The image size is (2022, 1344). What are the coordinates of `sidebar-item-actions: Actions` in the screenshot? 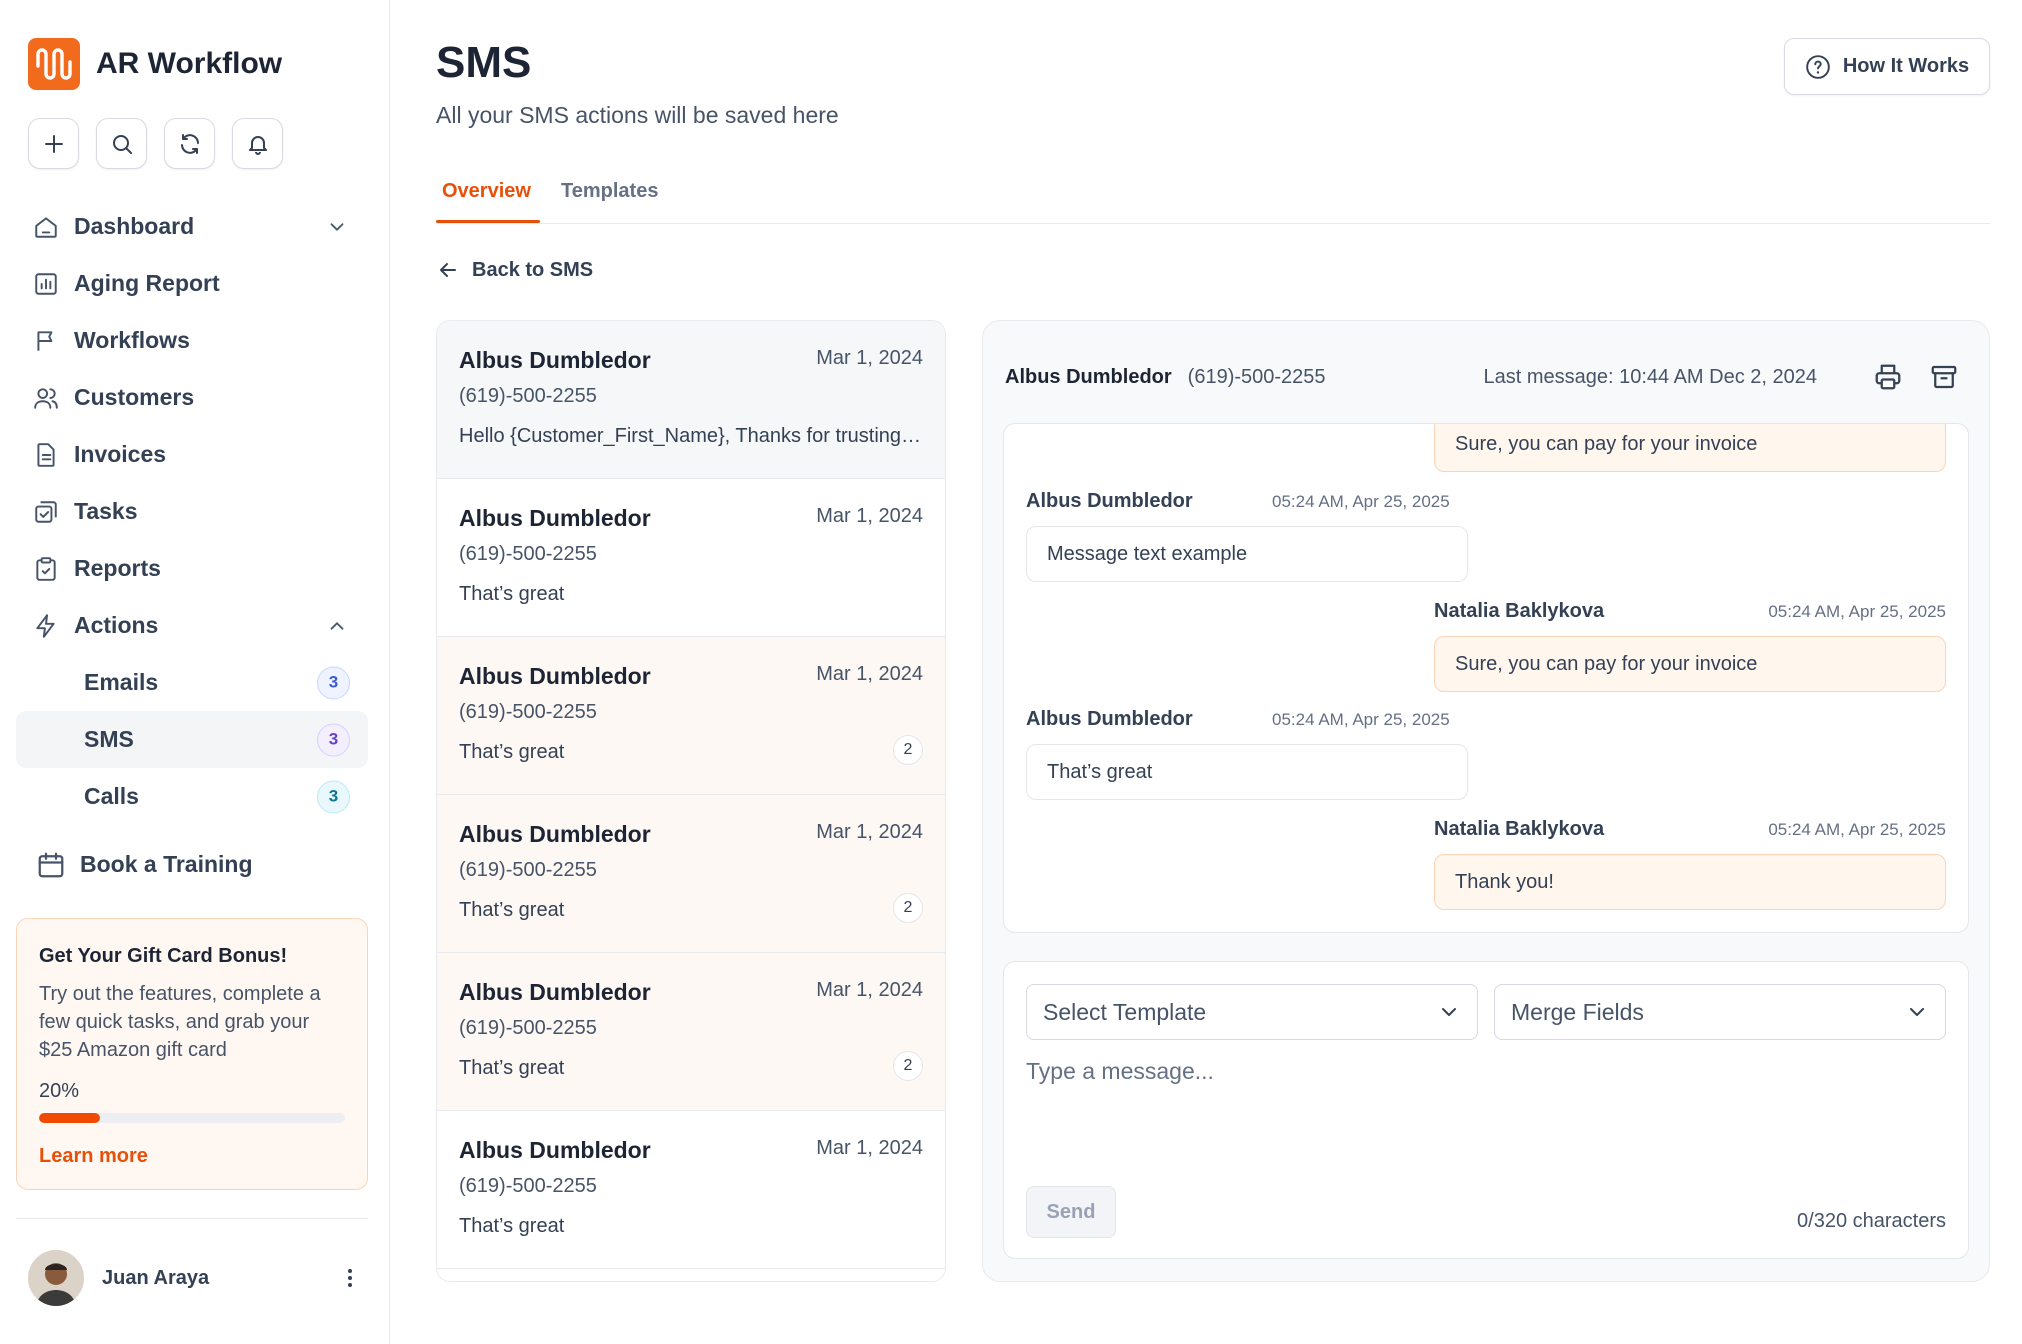 It's located at (192, 625).